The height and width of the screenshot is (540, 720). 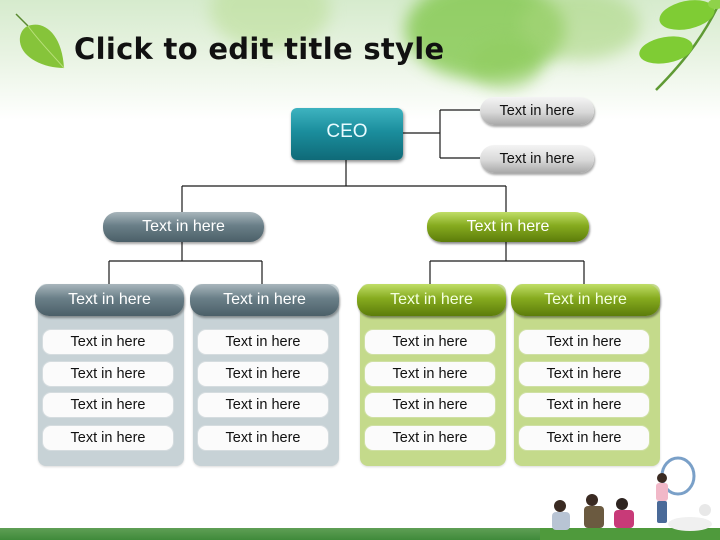 What do you see at coordinates (183, 227) in the screenshot?
I see `level2-node-left: Text in here` at bounding box center [183, 227].